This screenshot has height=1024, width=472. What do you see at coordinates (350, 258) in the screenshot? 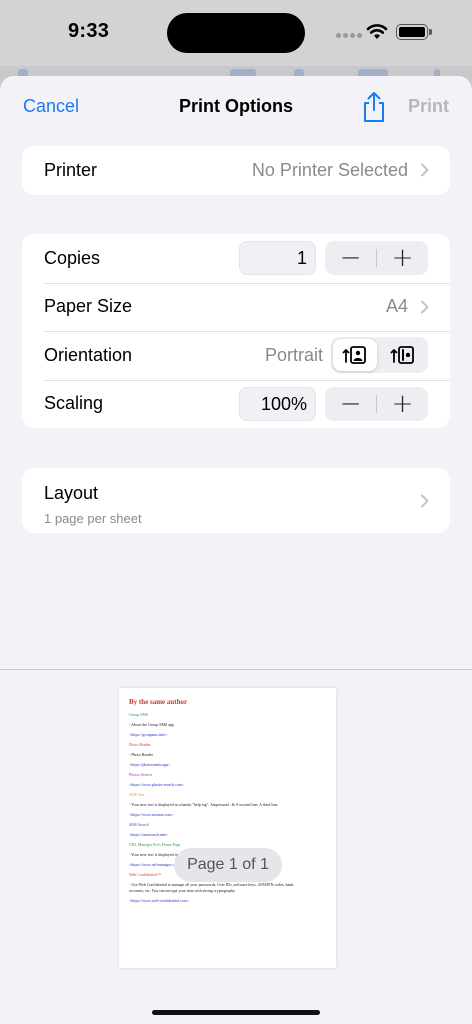
I see `copies-decrement-button: −` at bounding box center [350, 258].